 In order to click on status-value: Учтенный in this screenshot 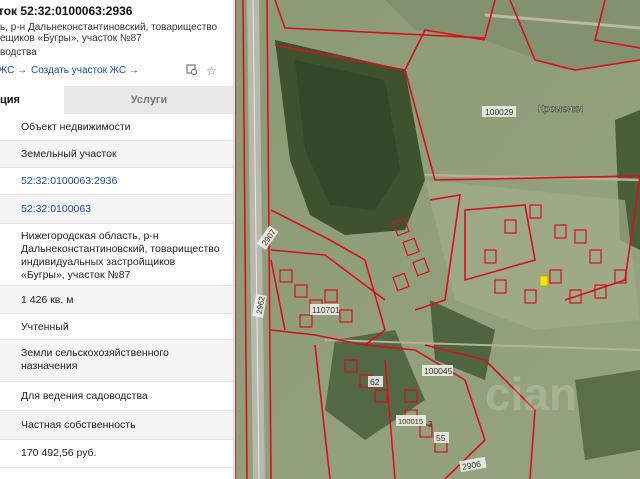, I will do `click(45, 327)`.